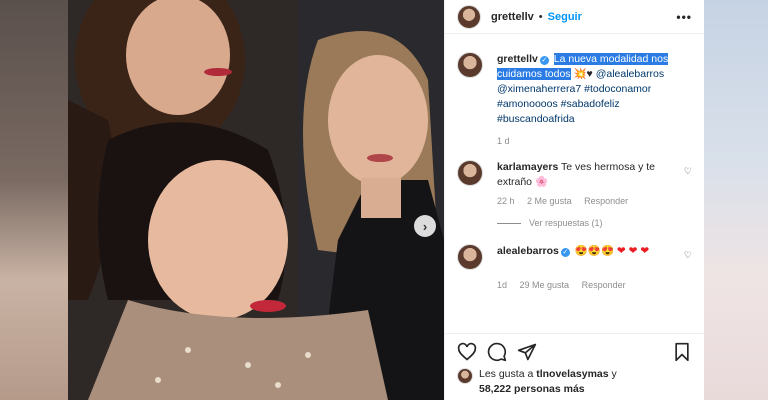  Describe the element at coordinates (527, 167) in the screenshot. I see `comment-username: karlamayers` at that location.